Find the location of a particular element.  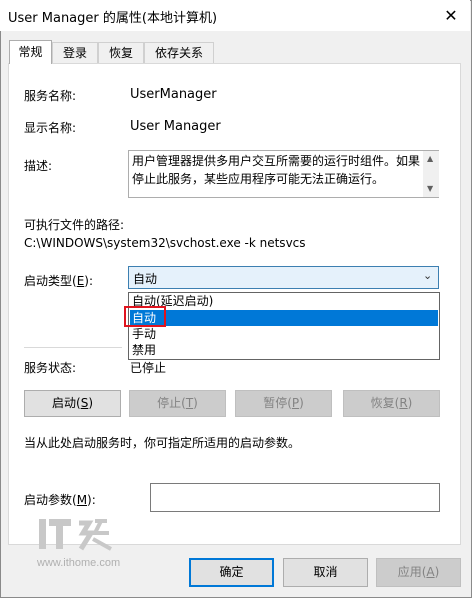

btn-text: 应用( is located at coordinates (412, 572).